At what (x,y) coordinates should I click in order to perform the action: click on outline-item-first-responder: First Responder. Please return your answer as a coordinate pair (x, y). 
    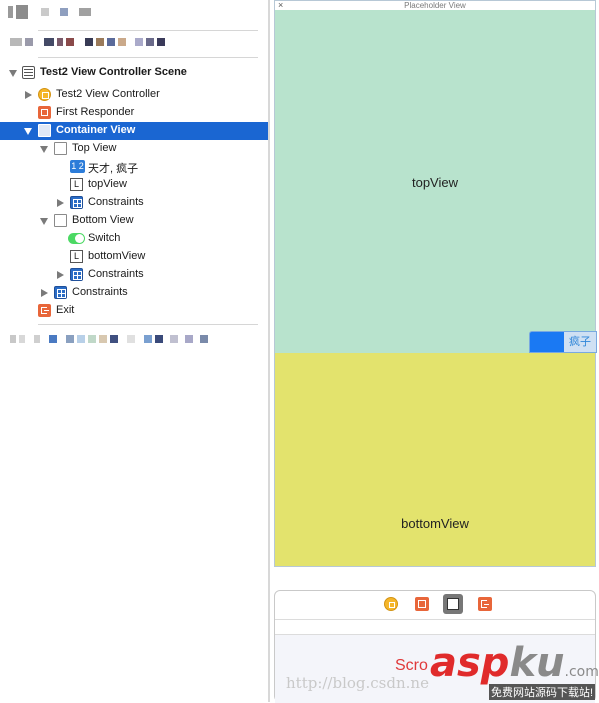
    Looking at the image, I should click on (134, 113).